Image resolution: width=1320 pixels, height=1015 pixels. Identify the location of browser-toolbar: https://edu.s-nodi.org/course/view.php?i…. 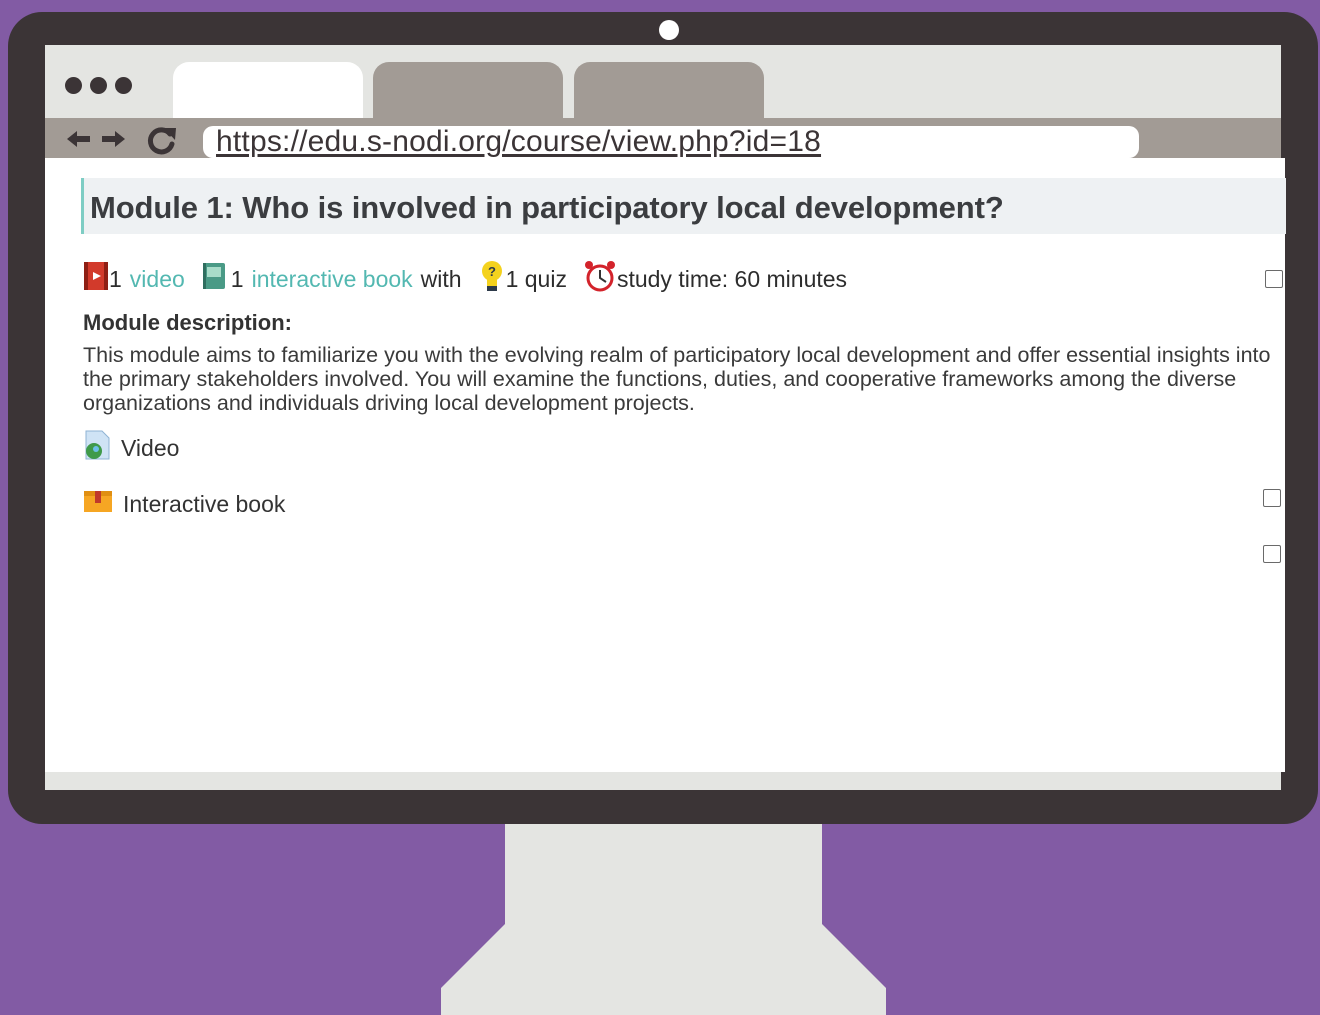
(663, 138).